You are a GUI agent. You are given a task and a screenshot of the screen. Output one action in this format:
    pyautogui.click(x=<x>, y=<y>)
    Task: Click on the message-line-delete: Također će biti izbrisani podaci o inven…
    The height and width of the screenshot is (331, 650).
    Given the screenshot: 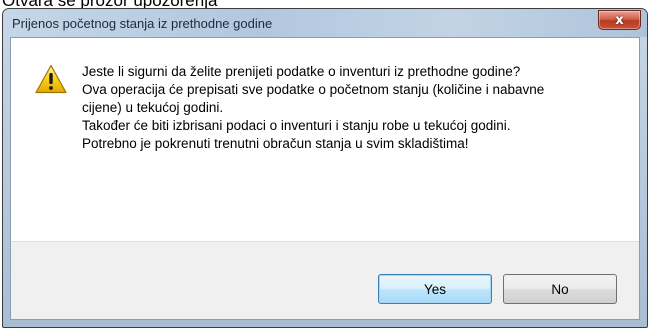 What is the action you would take?
    pyautogui.click(x=296, y=134)
    